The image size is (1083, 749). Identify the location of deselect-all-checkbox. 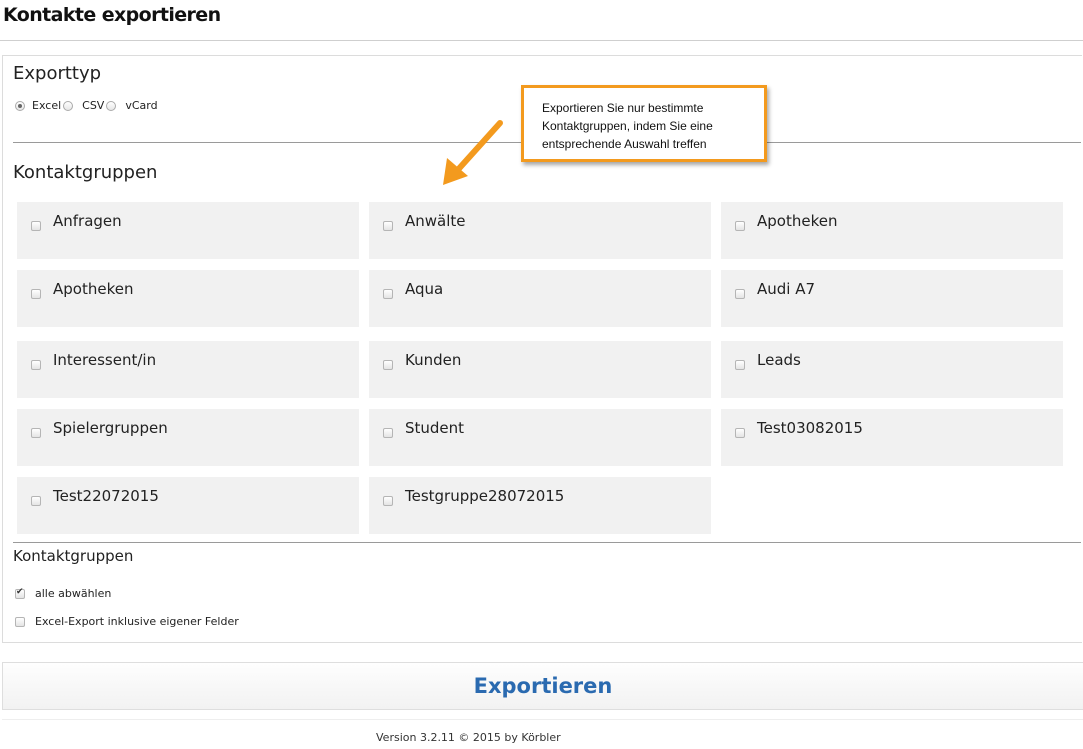
(20, 593).